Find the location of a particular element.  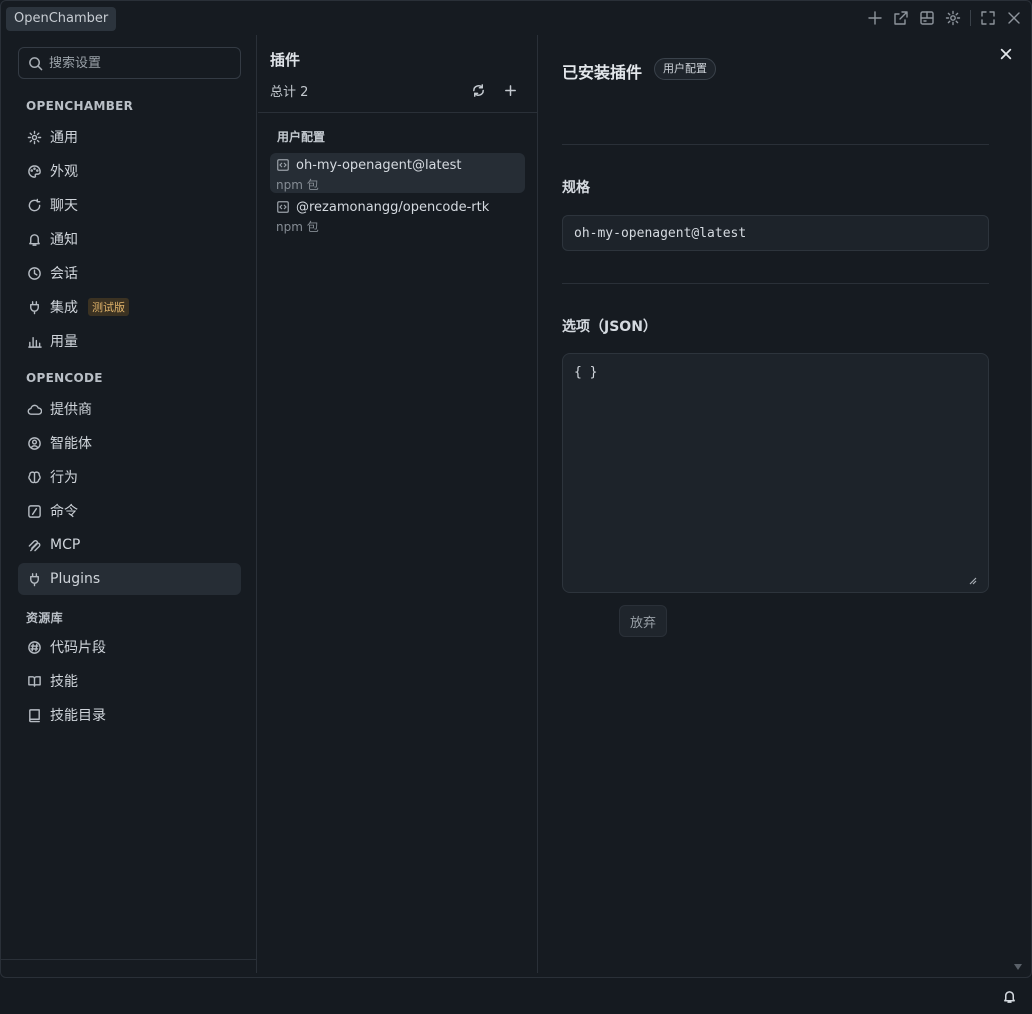

sidebar-item-label: 用量 is located at coordinates (64, 342).